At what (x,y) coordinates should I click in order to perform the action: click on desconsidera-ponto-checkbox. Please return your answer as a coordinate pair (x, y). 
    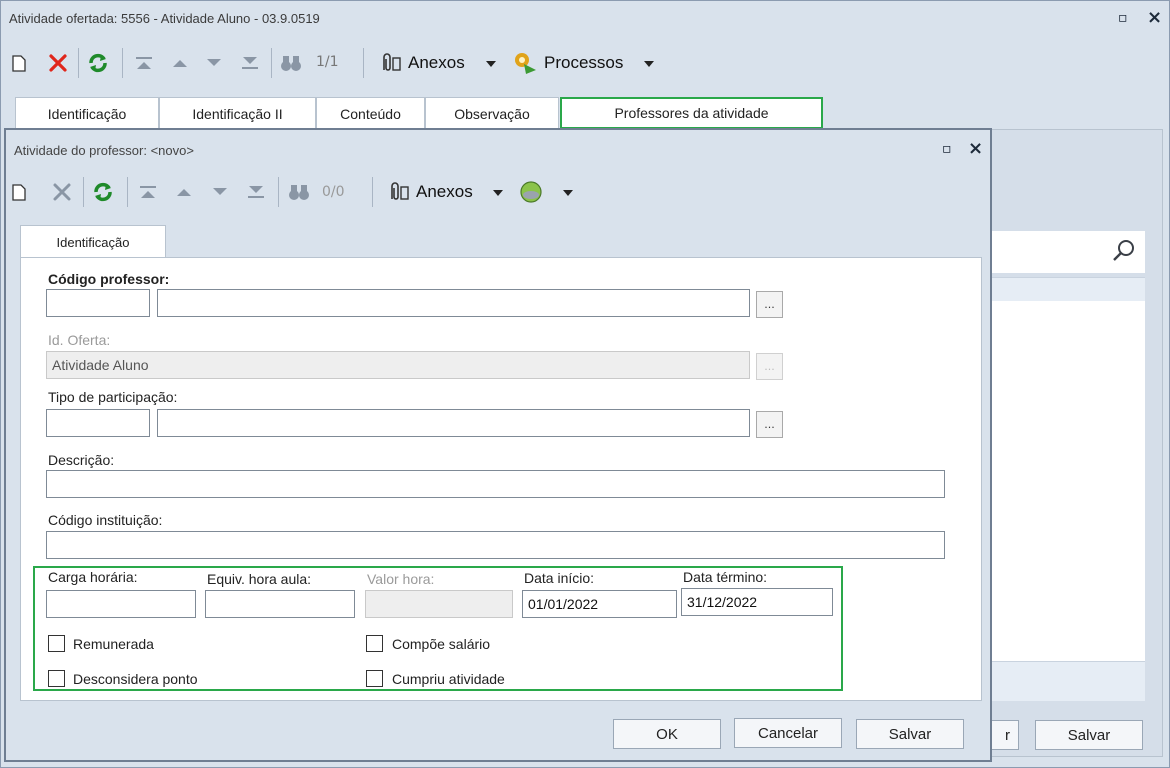
    Looking at the image, I should click on (56, 678).